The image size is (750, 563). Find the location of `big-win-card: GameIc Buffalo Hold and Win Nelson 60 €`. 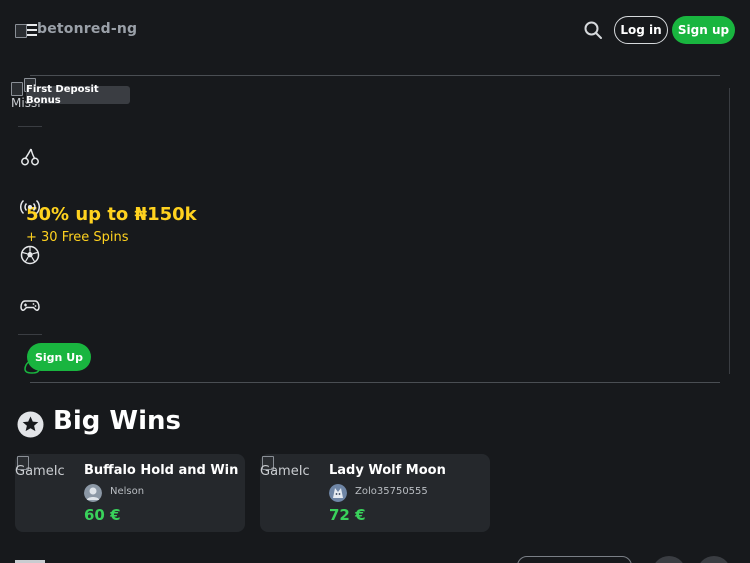

big-win-card: GameIc Buffalo Hold and Win Nelson 60 € is located at coordinates (130, 493).